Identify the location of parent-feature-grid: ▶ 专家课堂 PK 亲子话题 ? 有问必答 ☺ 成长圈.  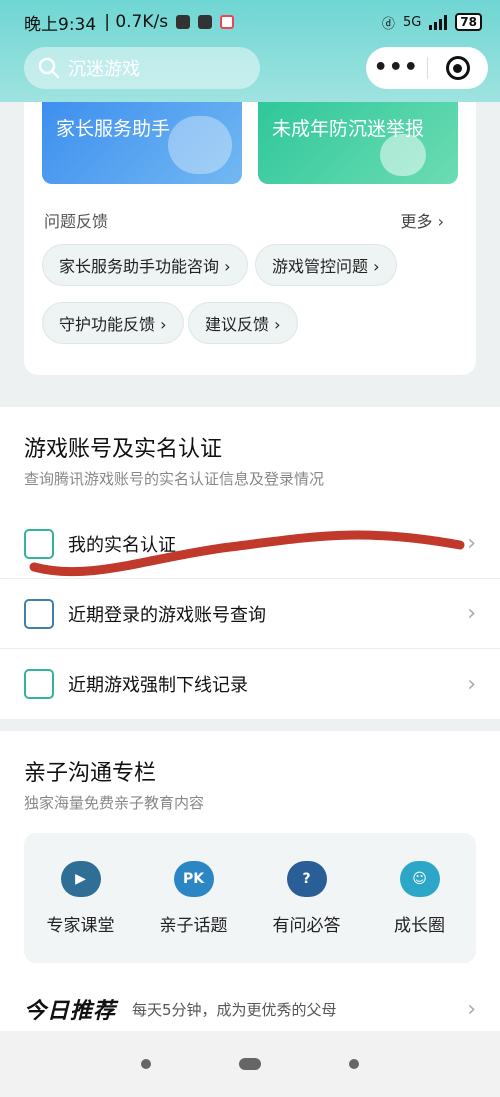
(250, 898).